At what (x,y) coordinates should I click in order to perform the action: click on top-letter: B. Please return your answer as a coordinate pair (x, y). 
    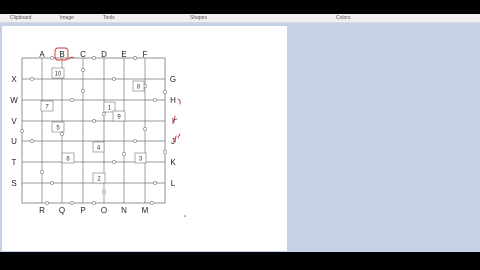
    Looking at the image, I should click on (61, 54).